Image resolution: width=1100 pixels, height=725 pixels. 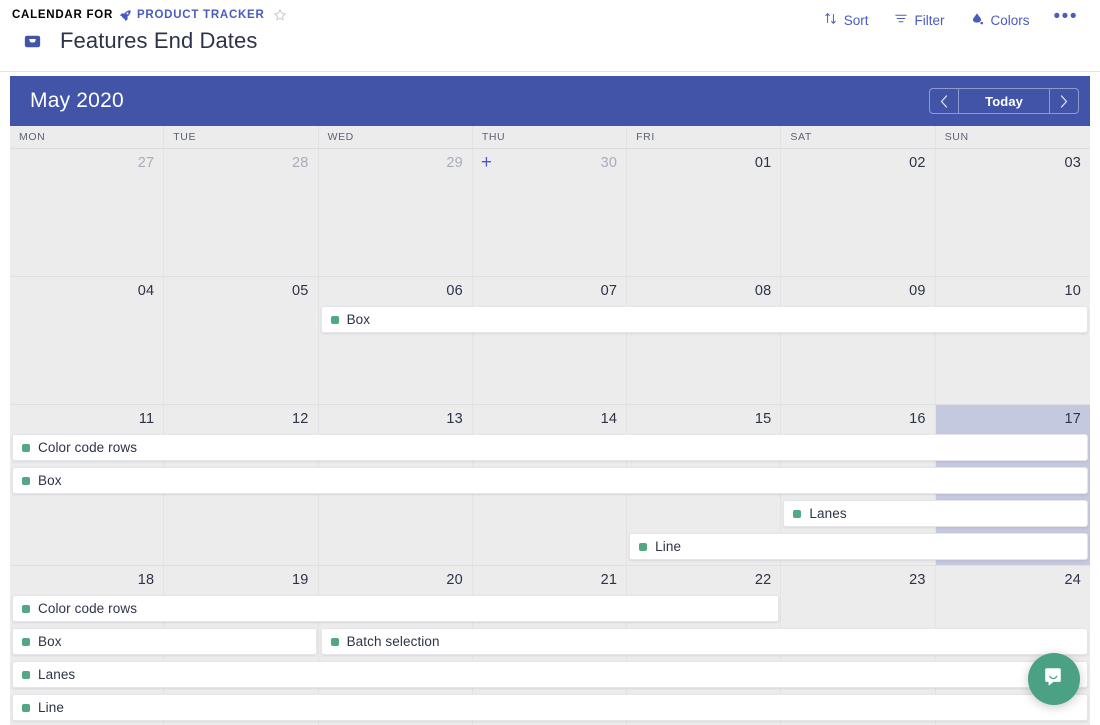 I want to click on day-number: 05, so click(x=300, y=291).